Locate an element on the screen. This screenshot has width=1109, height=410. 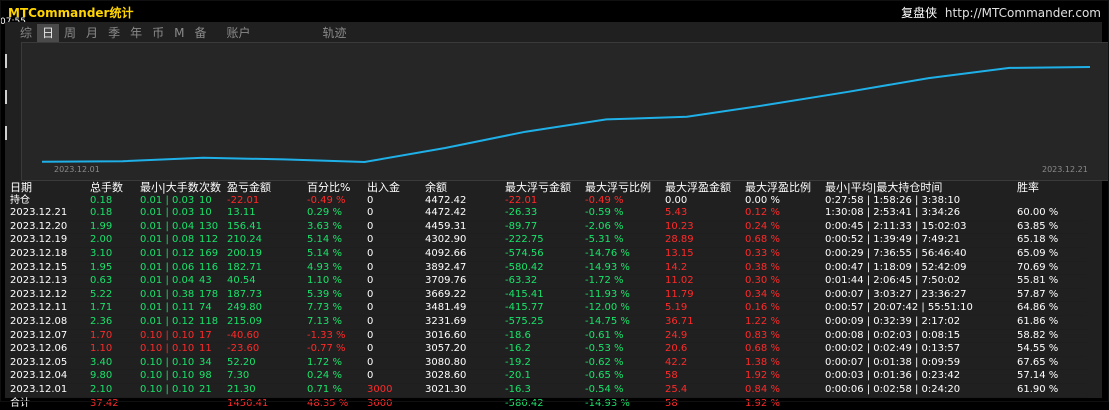
tab-9: 账户 is located at coordinates (238, 33).